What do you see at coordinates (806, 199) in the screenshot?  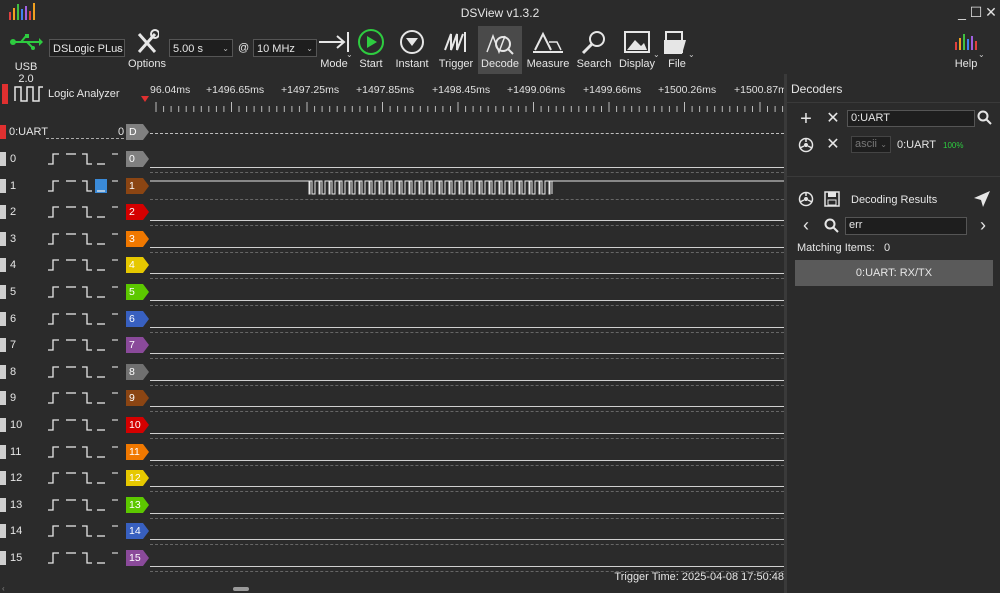 I see `results-settings-icon` at bounding box center [806, 199].